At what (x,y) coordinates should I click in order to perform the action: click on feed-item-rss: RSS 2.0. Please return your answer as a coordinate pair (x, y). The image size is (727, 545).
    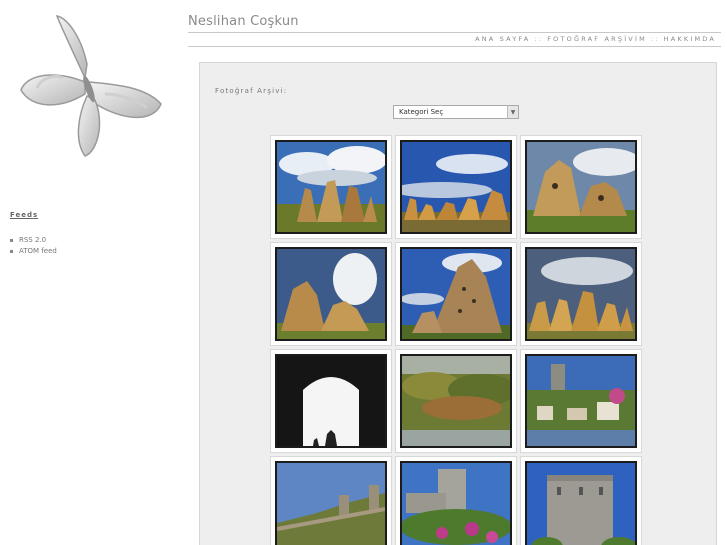
    Looking at the image, I should click on (33, 240).